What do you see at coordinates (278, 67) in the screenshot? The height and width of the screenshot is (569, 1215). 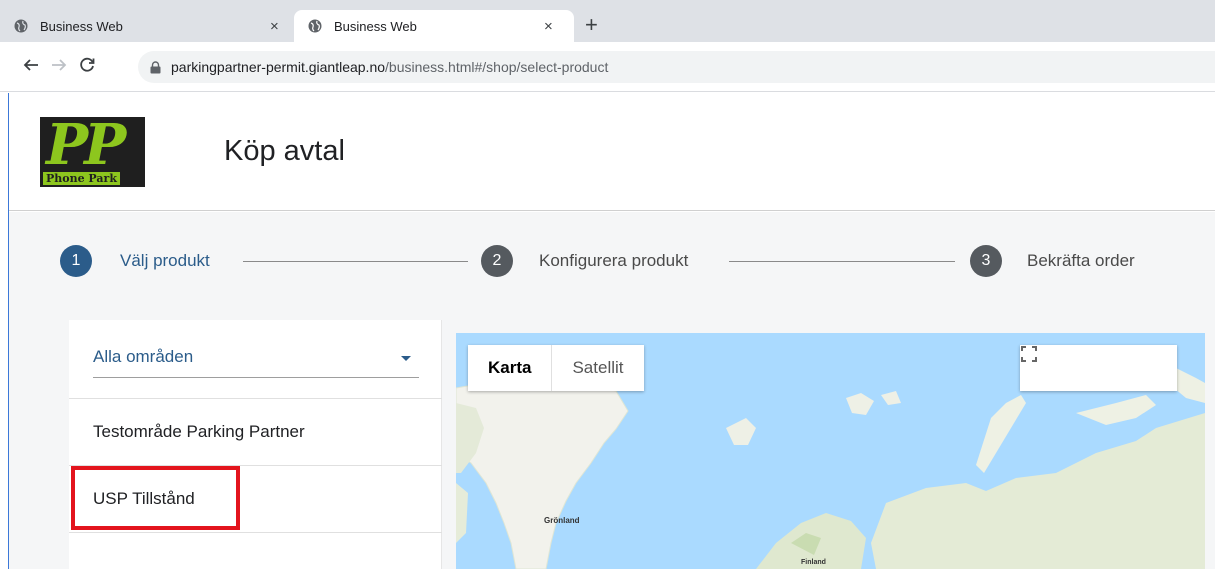 I see `url-host: parkingpartner-permit.giantleap.no` at bounding box center [278, 67].